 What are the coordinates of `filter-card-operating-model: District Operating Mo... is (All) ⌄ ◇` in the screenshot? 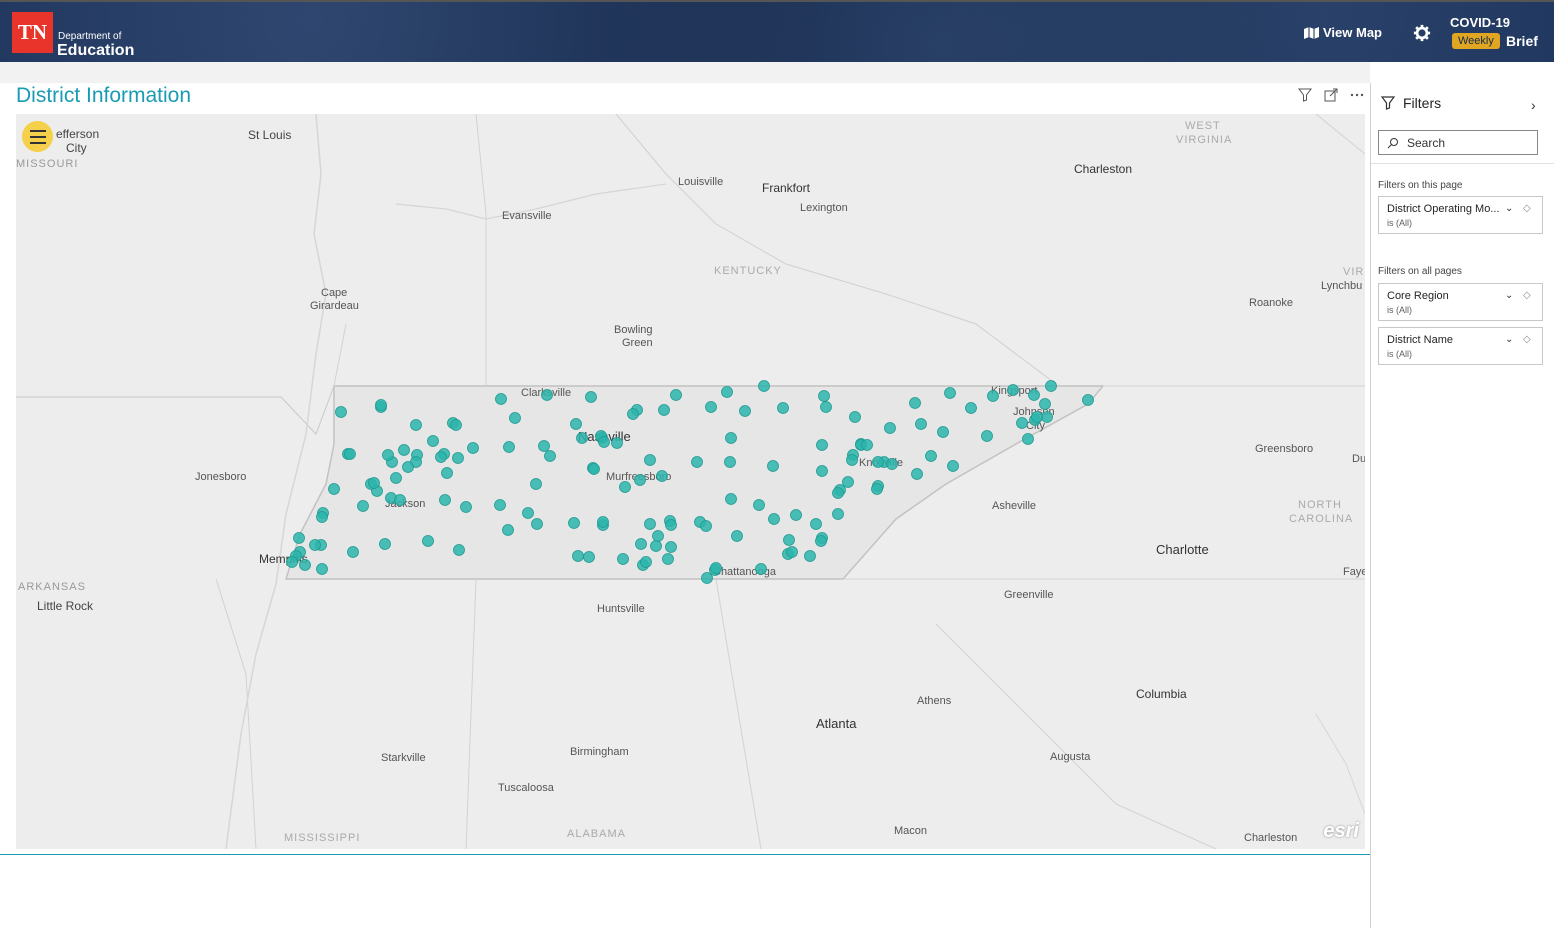 It's located at (1460, 215).